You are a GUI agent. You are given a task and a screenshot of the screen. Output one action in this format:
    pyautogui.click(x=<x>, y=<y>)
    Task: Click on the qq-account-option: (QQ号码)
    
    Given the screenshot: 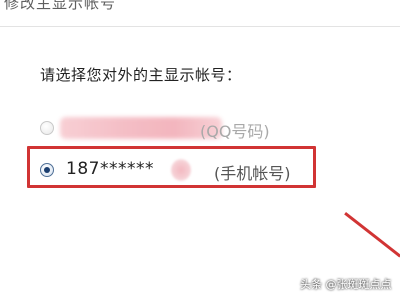 What is the action you would take?
    pyautogui.click(x=174, y=129)
    